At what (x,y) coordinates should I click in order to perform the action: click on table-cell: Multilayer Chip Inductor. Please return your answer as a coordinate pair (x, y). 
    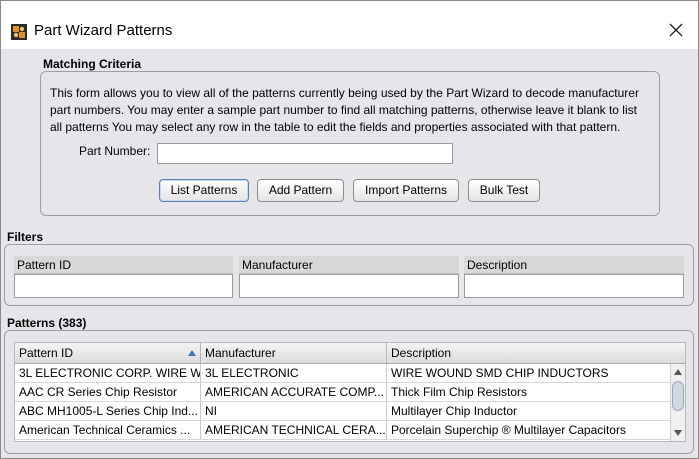
    Looking at the image, I should click on (529, 411).